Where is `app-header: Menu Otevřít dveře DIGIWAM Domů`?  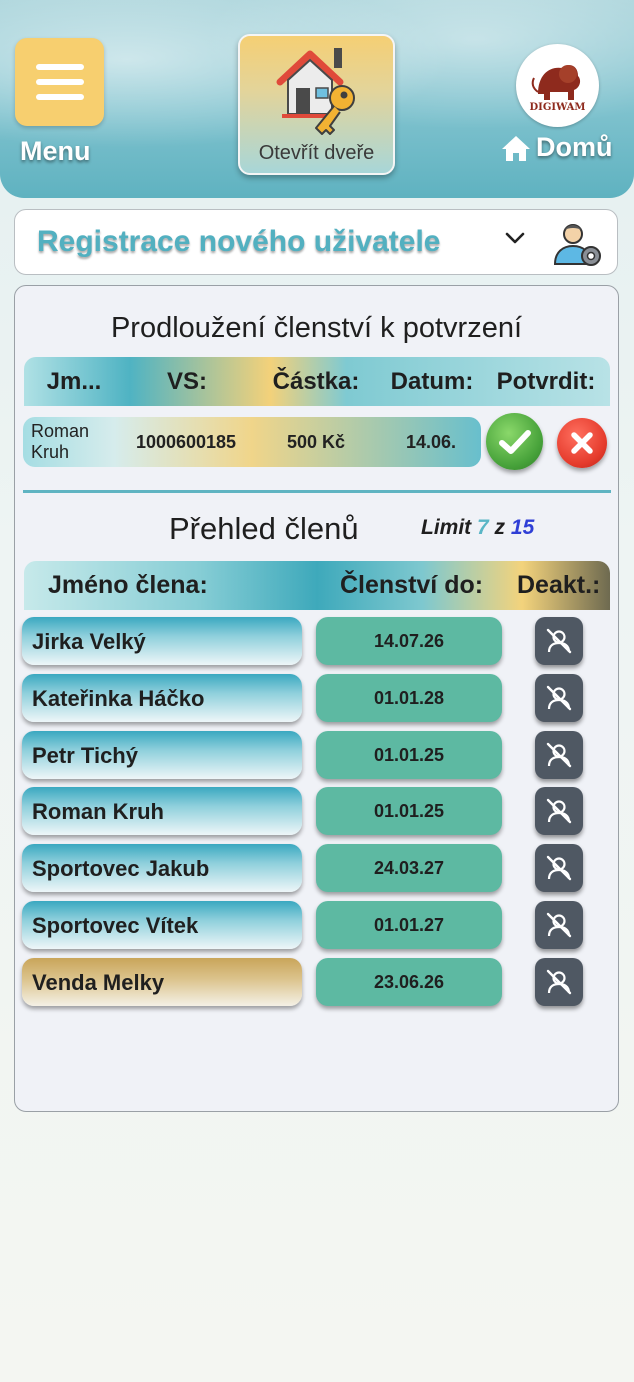
app-header: Menu Otevřít dveře DIGIWAM Domů is located at coordinates (317, 99).